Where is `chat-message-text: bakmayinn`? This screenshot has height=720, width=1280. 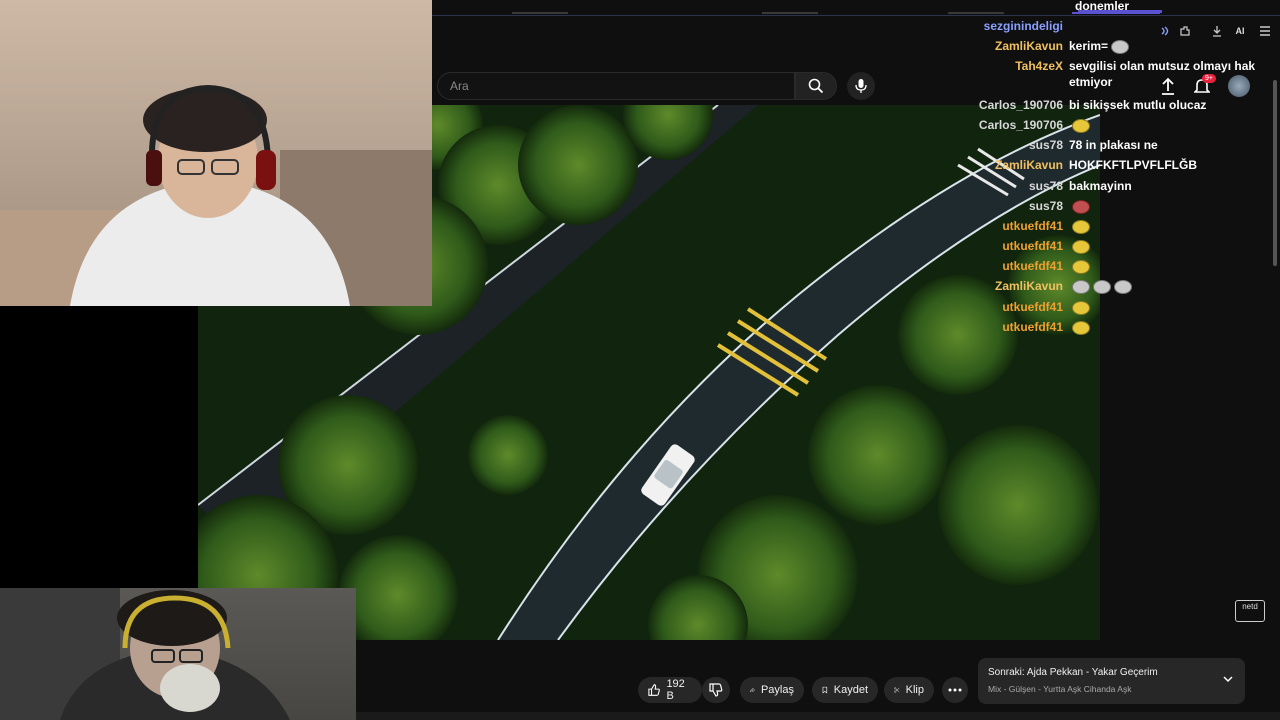 chat-message-text: bakmayinn is located at coordinates (1100, 186).